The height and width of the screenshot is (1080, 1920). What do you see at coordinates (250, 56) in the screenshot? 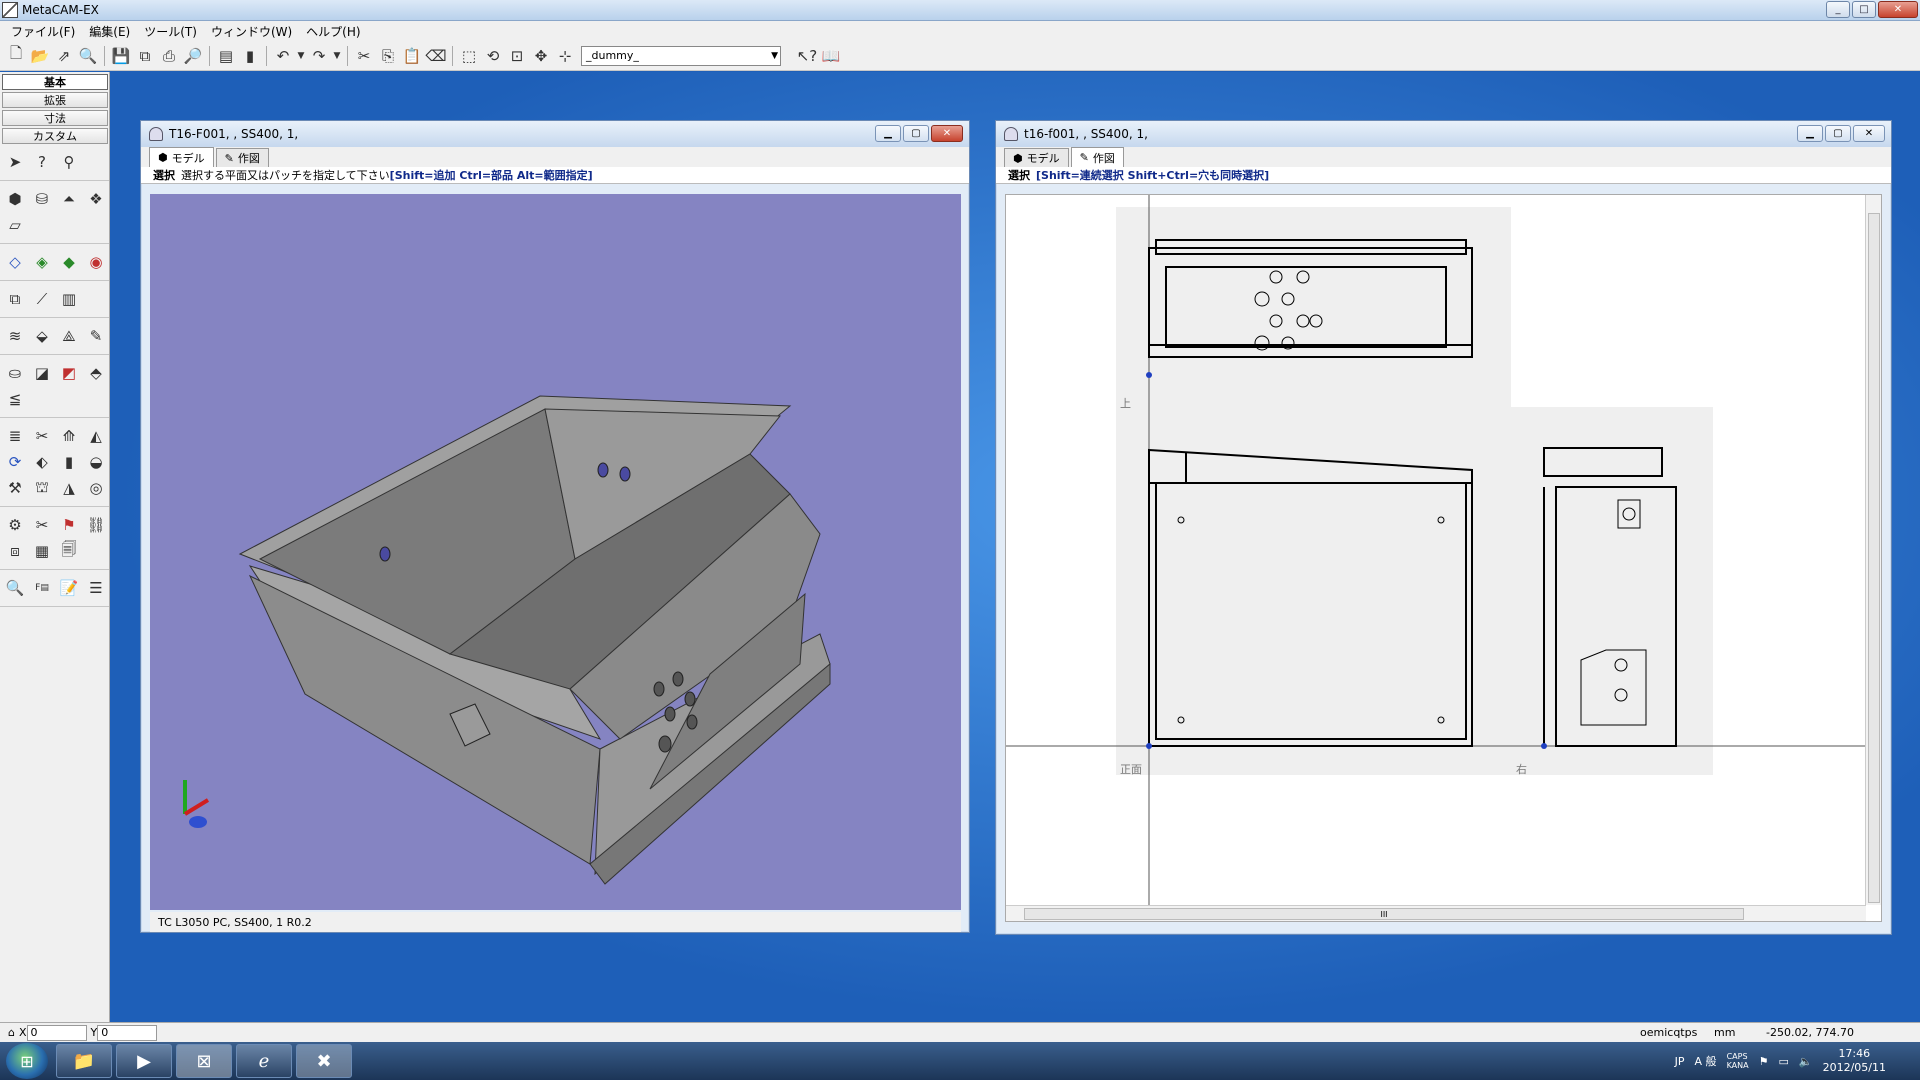
I see `clipboard-icon: ▮` at bounding box center [250, 56].